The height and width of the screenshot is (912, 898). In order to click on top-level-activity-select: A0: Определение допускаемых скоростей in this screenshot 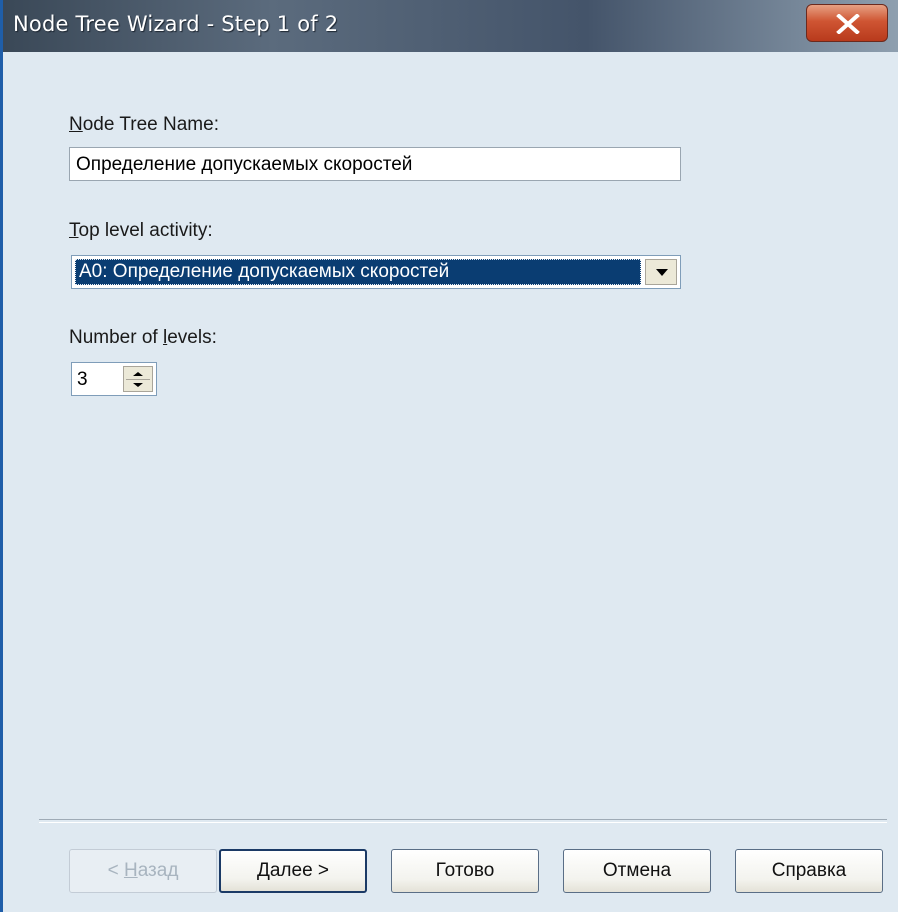, I will do `click(376, 272)`.